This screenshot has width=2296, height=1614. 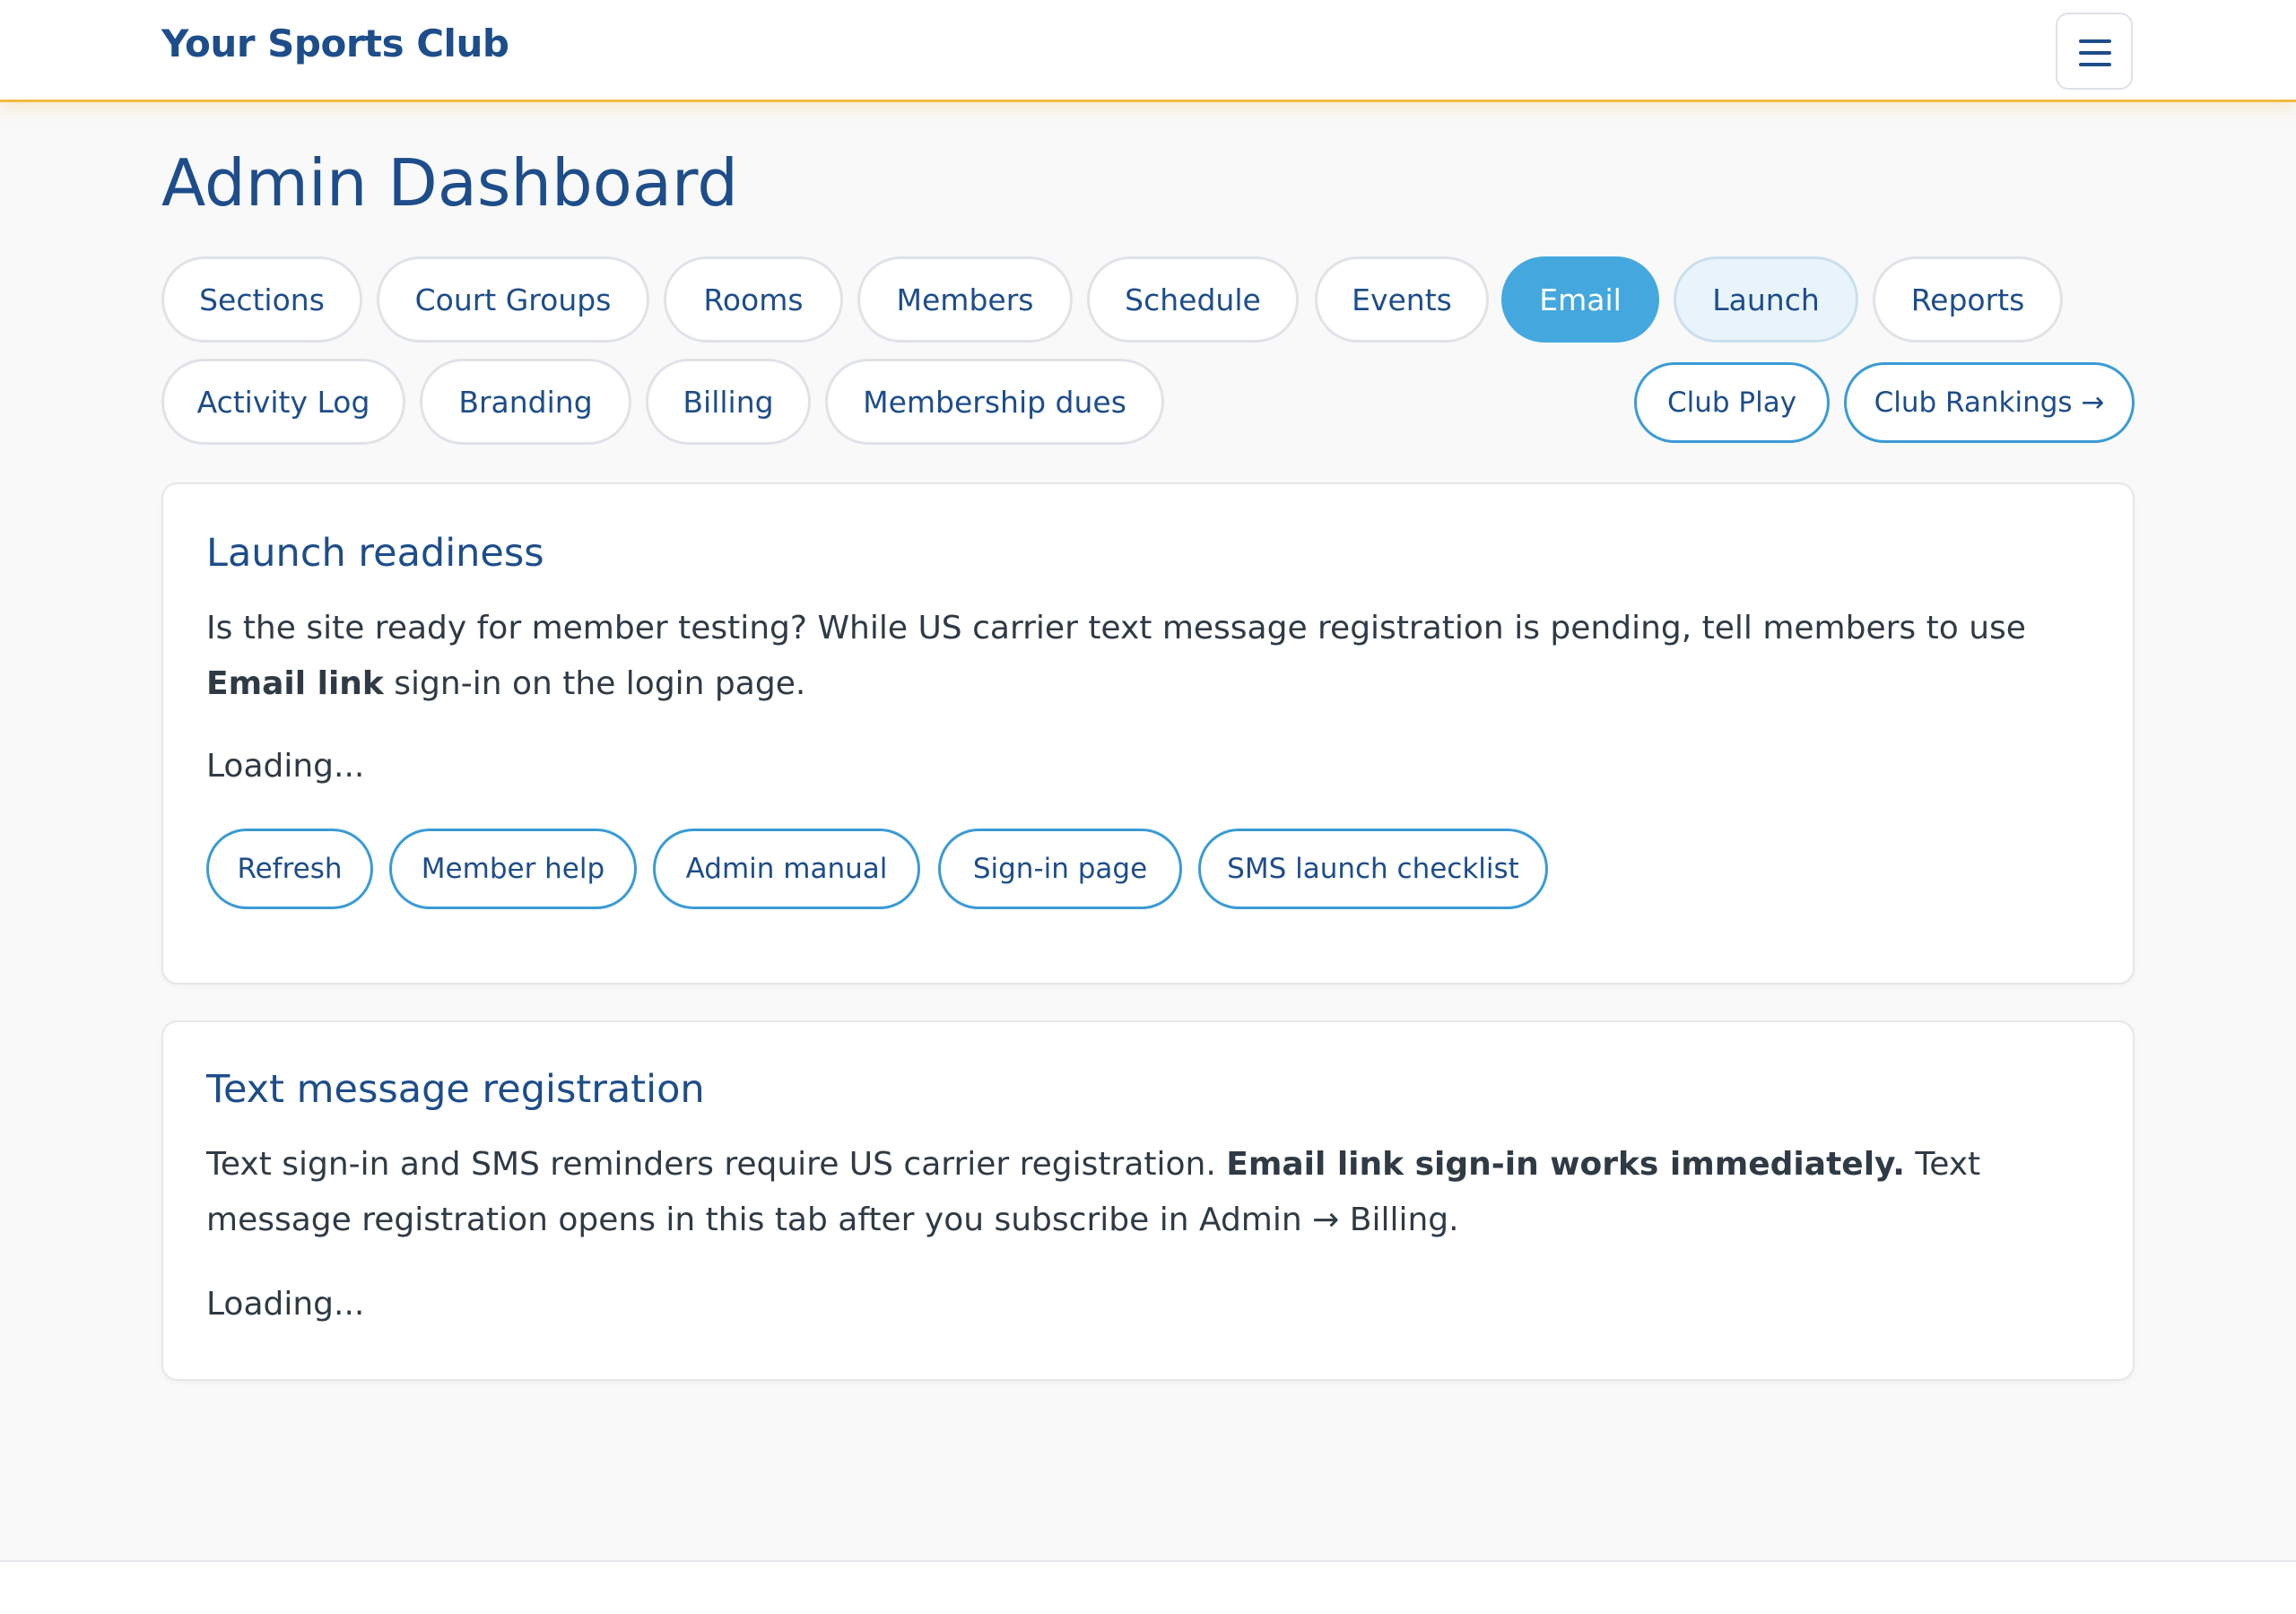 I want to click on sms-launch-checklist-button: SMS launch checklist, so click(x=1373, y=869).